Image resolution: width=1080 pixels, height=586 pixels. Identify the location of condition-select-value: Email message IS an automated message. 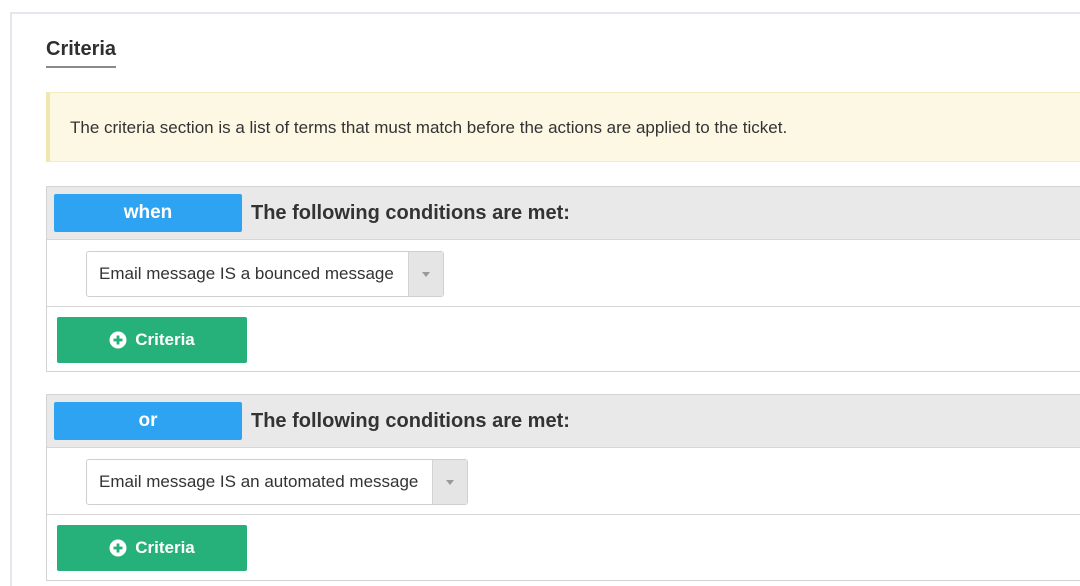
(259, 481).